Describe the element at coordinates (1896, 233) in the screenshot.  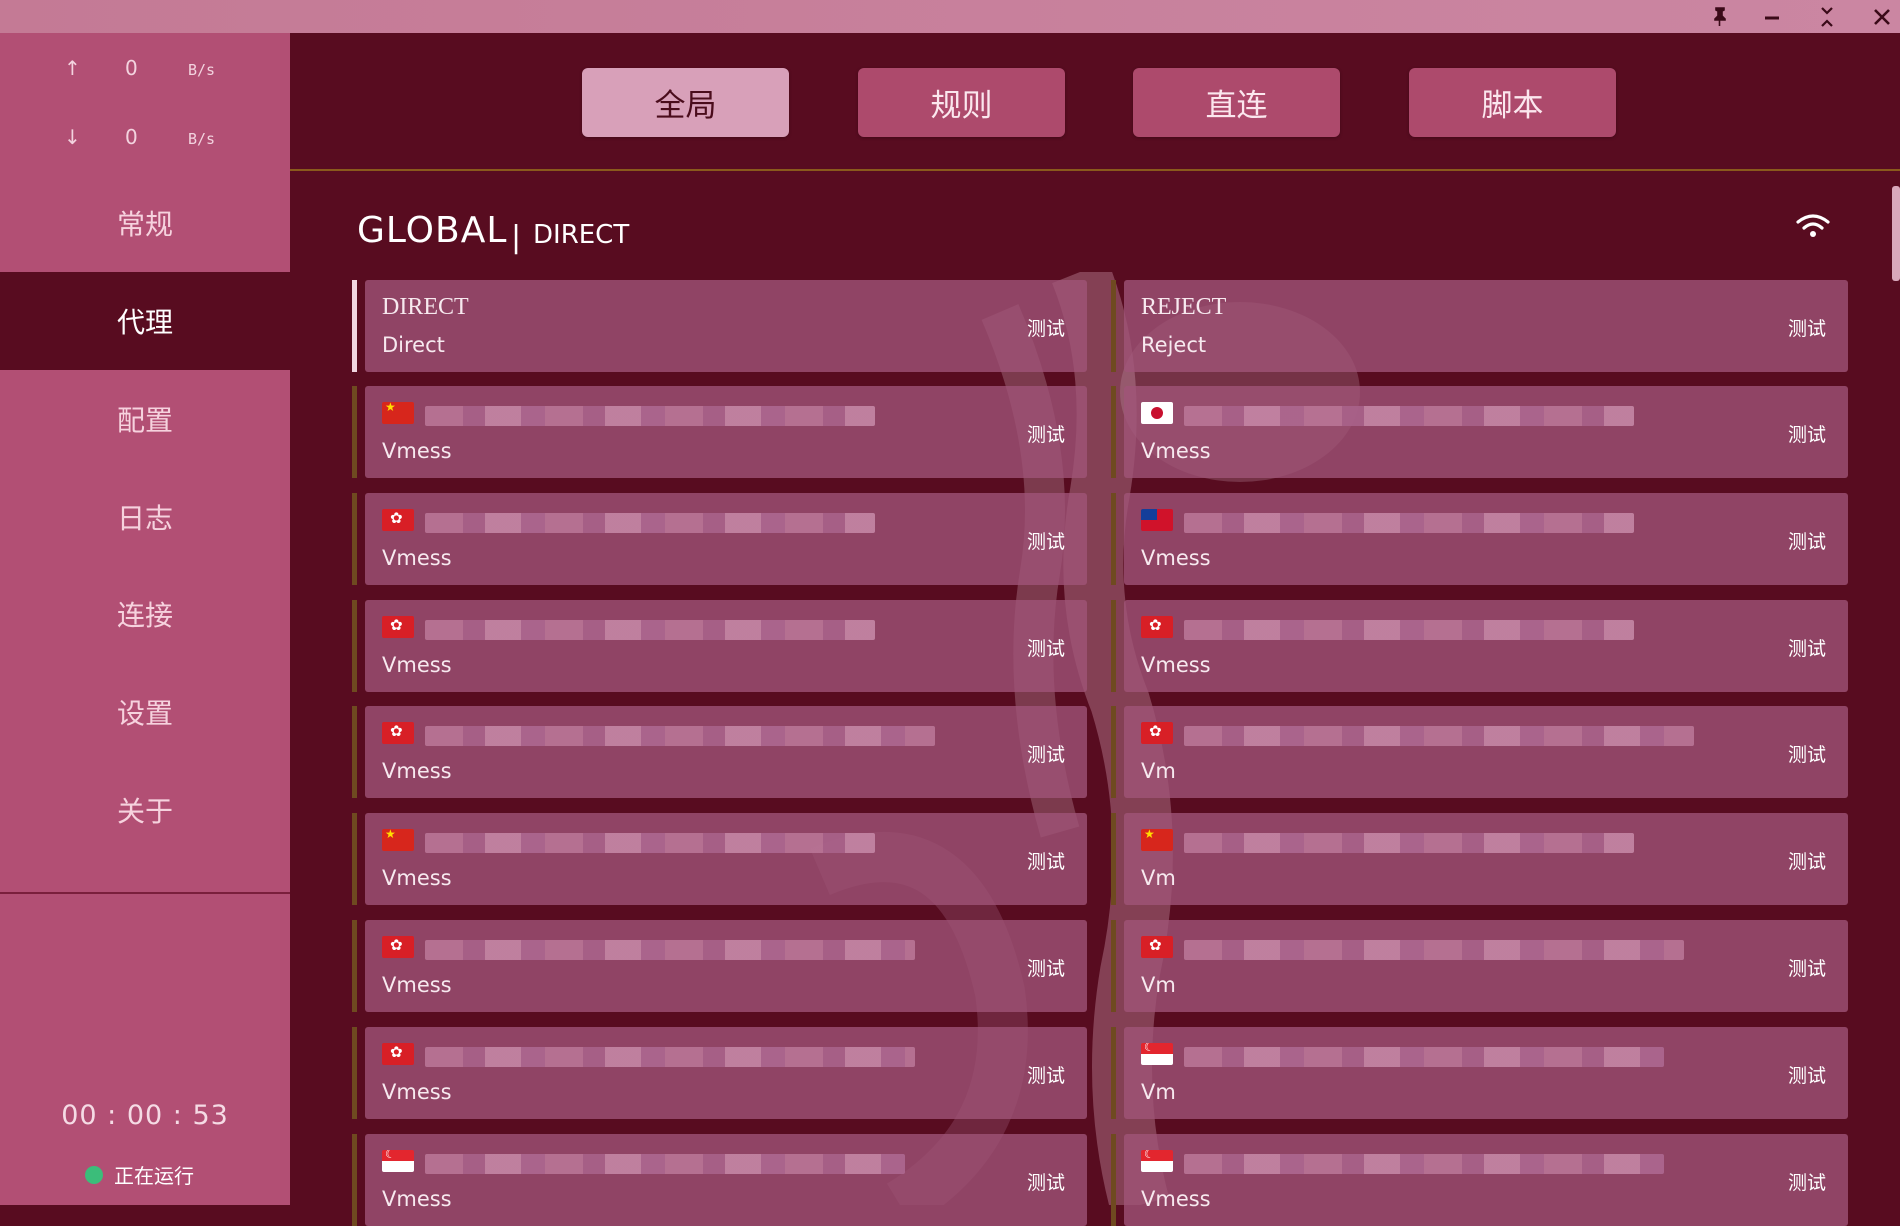
I see `scrollbar-thumb` at that location.